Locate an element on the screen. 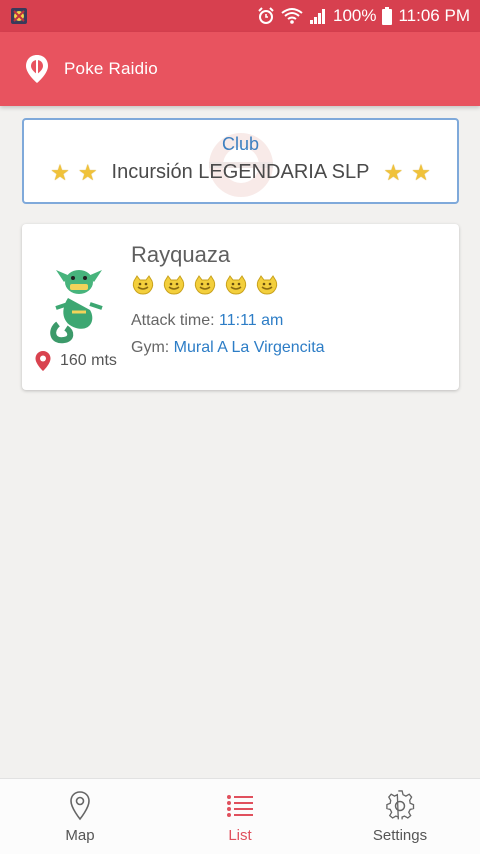  app-badge-icon is located at coordinates (19, 16).